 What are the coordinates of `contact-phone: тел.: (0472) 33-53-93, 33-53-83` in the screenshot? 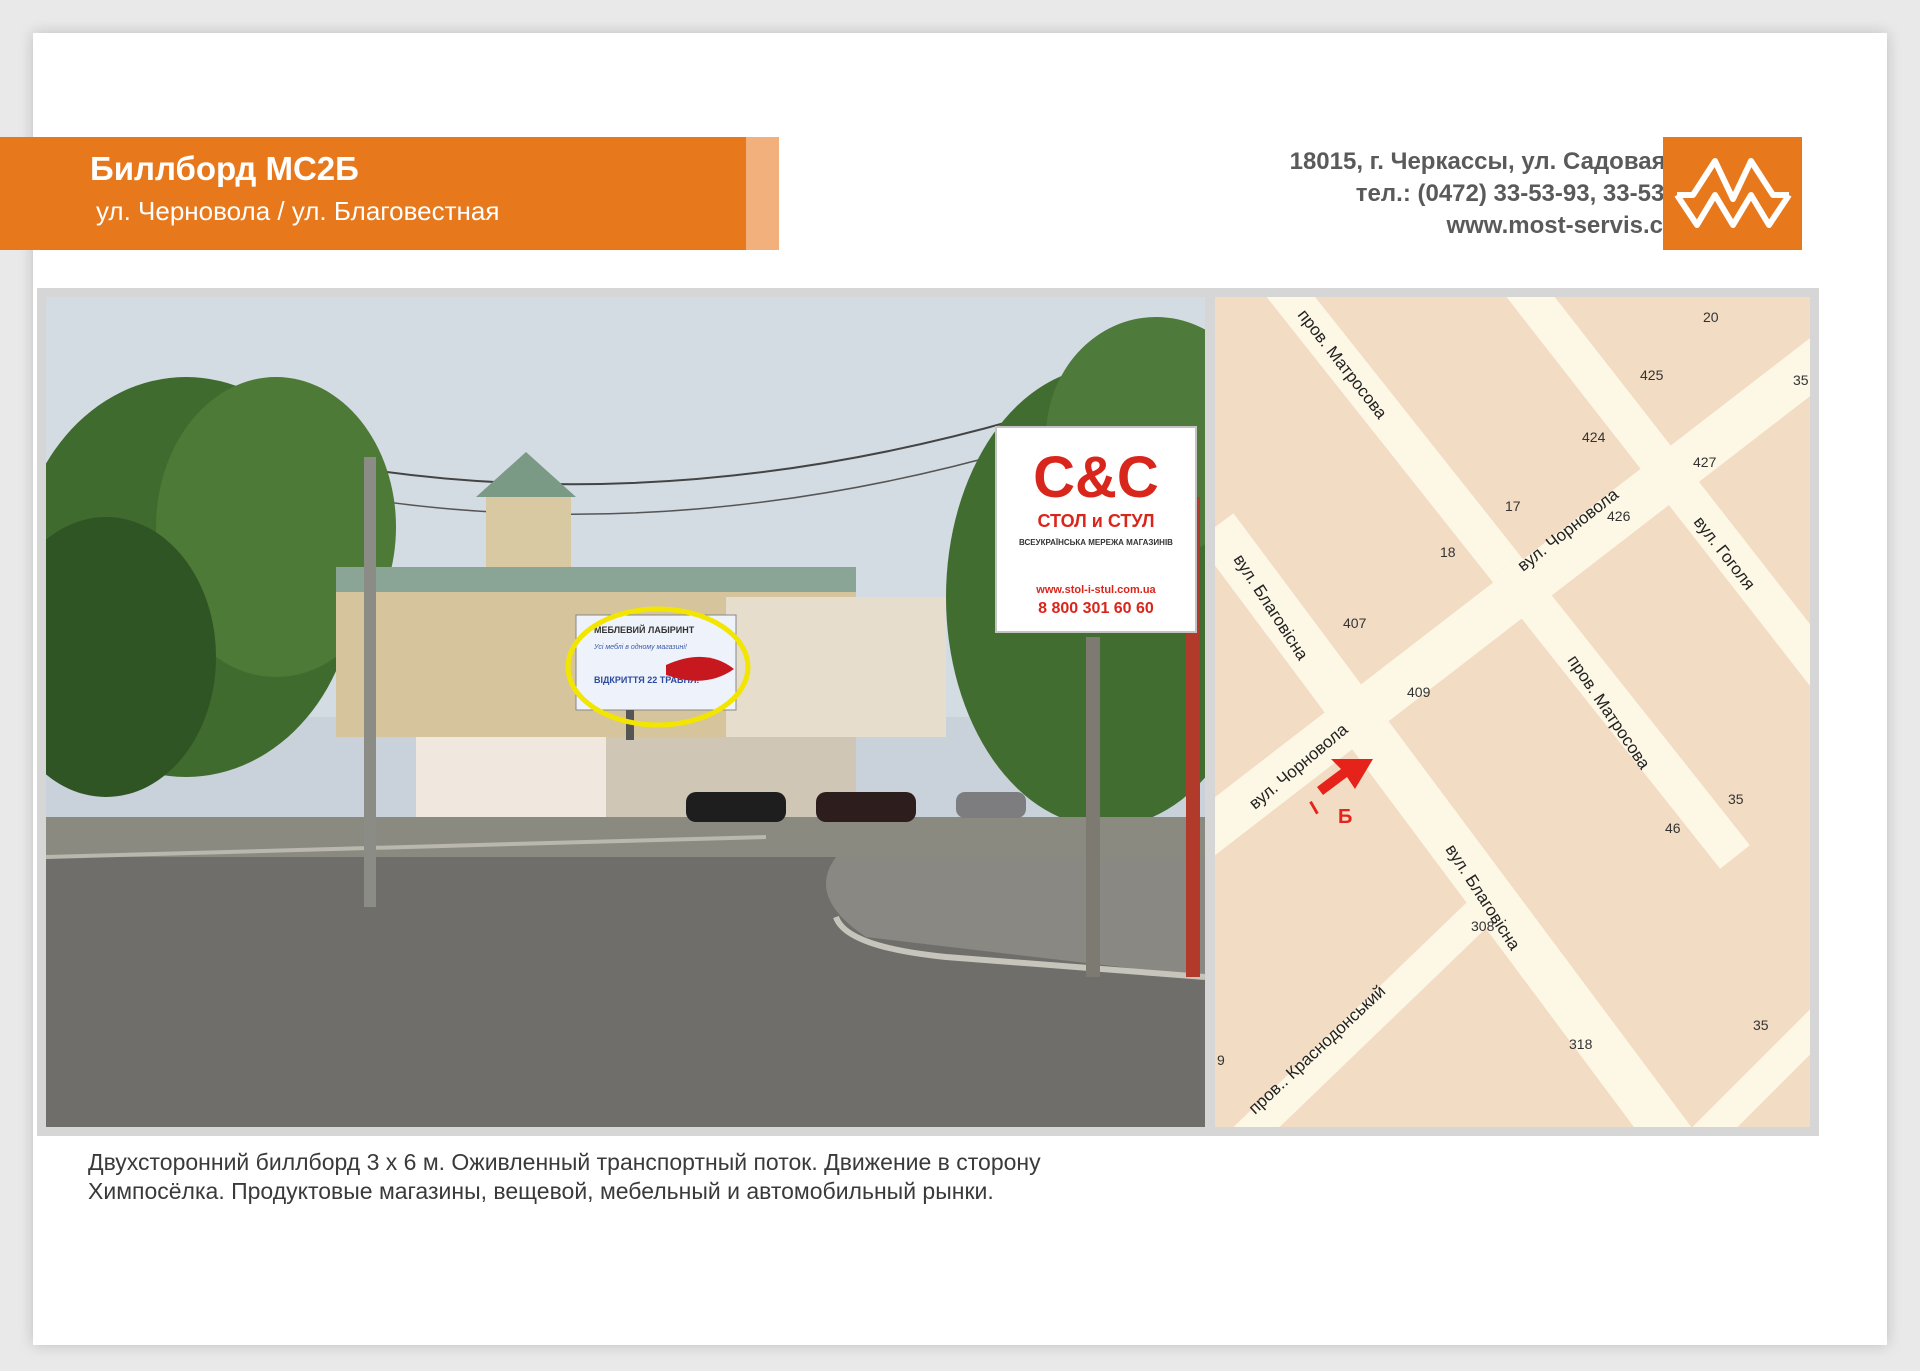 It's located at (1527, 193).